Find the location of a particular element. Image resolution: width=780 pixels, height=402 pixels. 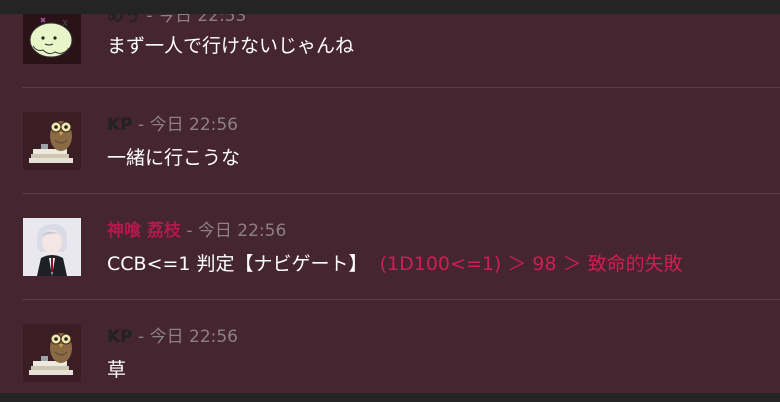

message-text: CCB<=1 判定【ナビゲート】 (1D100<=1) ＞ 98 ＞ 致命的失敗 is located at coordinates (395, 264).